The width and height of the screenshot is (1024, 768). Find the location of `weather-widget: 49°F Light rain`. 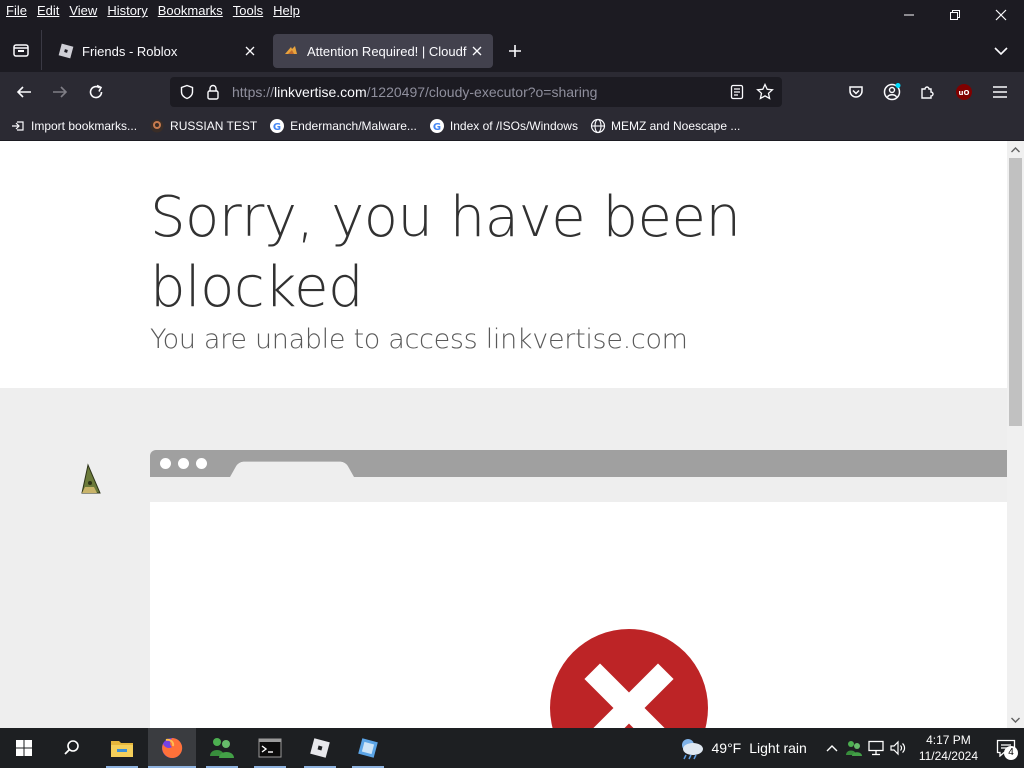

weather-widget: 49°F Light rain is located at coordinates (742, 748).